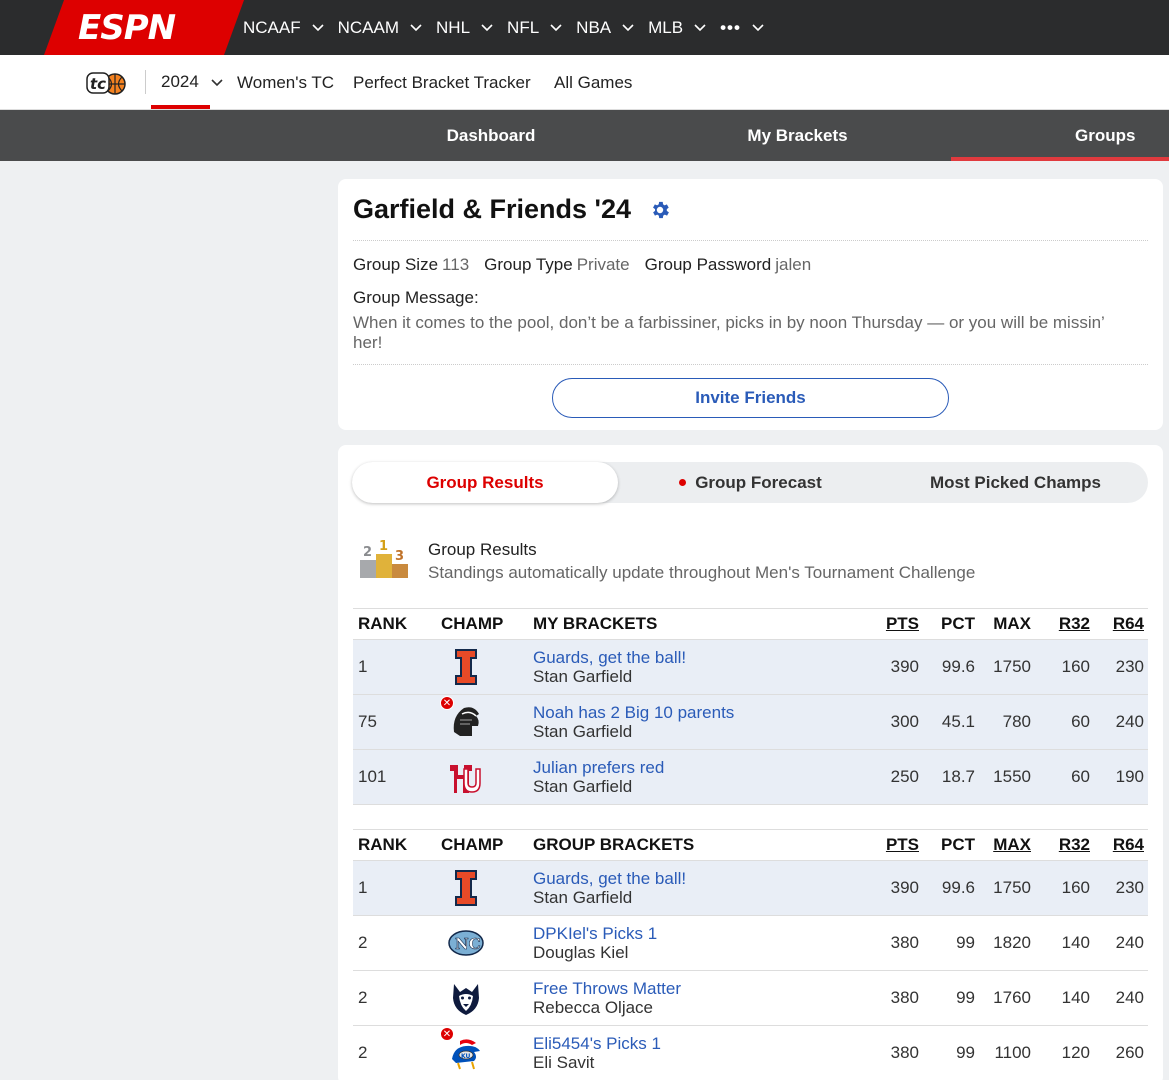 This screenshot has width=1169, height=1080. What do you see at coordinates (397, 722) in the screenshot?
I see `rank-cell: 75` at bounding box center [397, 722].